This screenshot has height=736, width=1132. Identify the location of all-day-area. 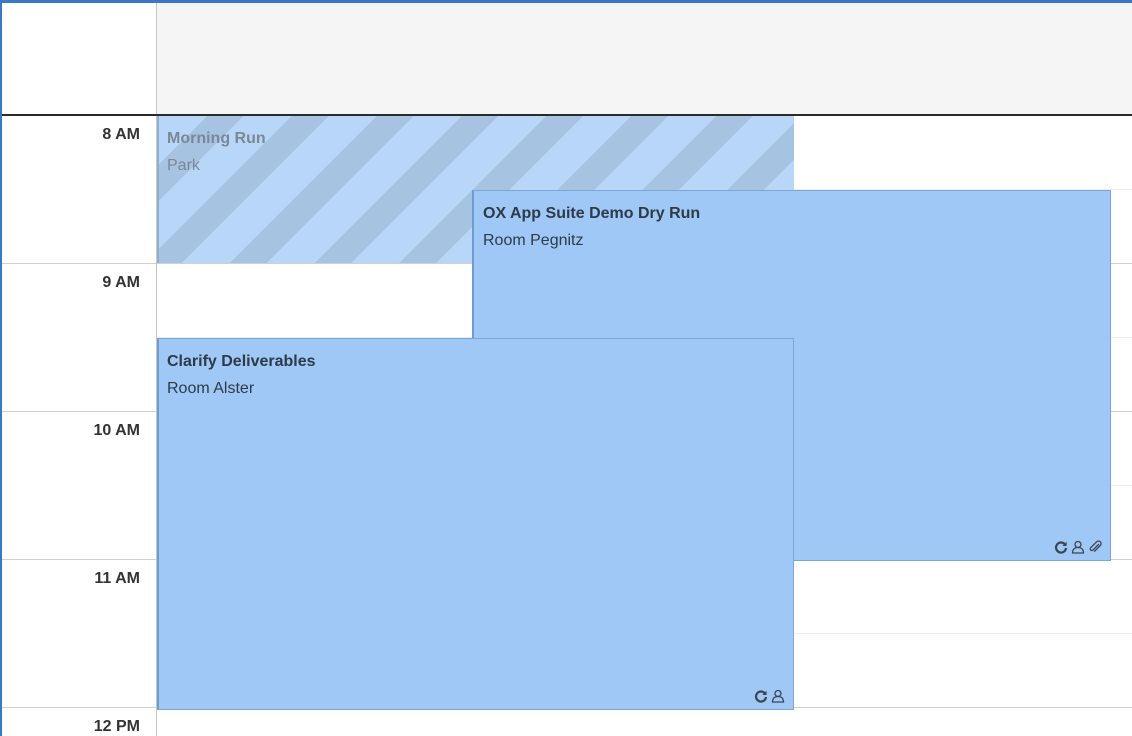
(644, 59).